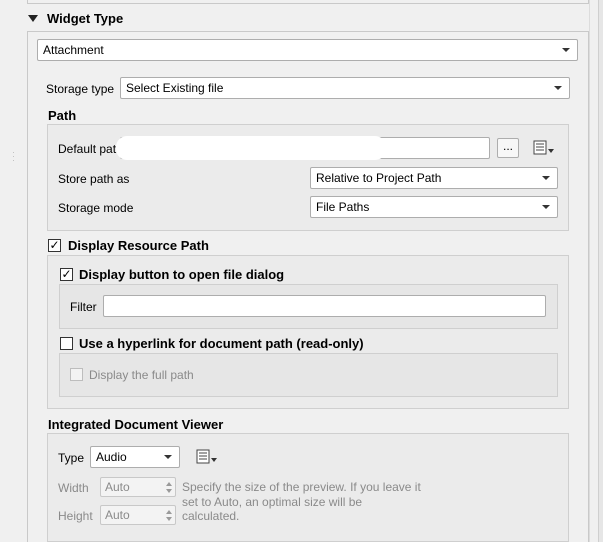  What do you see at coordinates (73, 50) in the screenshot?
I see `widget-type-value: Attachment` at bounding box center [73, 50].